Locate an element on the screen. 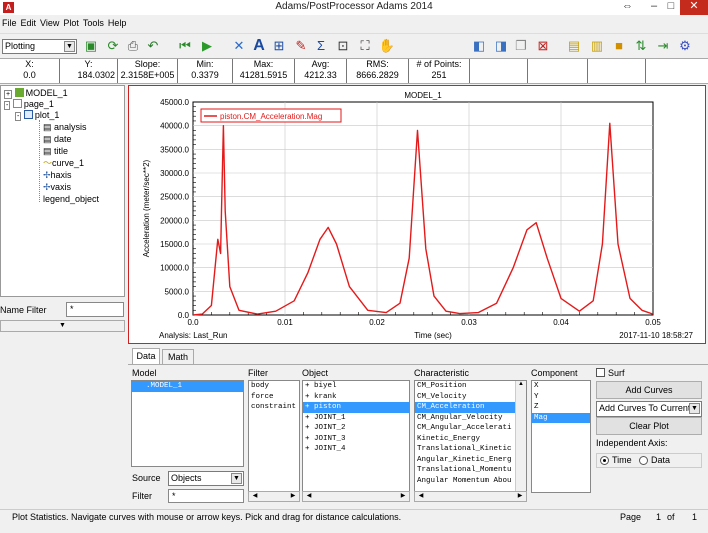 Image resolution: width=708 pixels, height=533 pixels. surf-checkbox is located at coordinates (600, 372).